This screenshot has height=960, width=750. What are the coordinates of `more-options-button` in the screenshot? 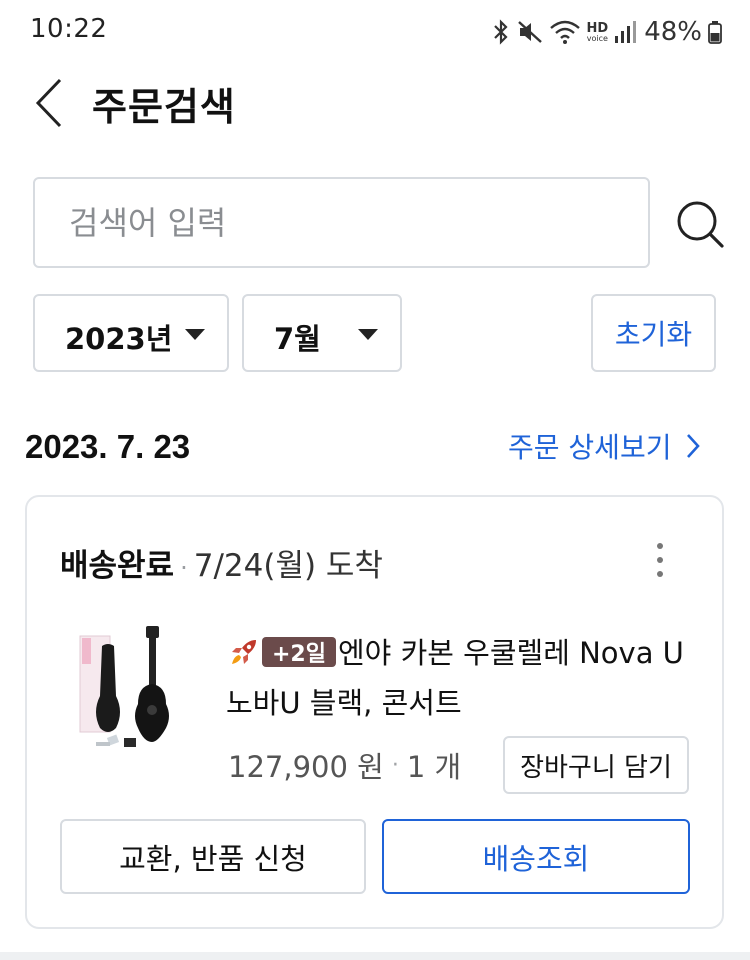 It's located at (660, 560).